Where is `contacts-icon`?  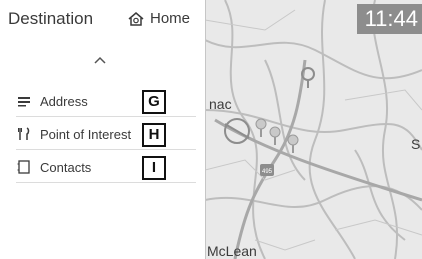
contacts-icon is located at coordinates (24, 167).